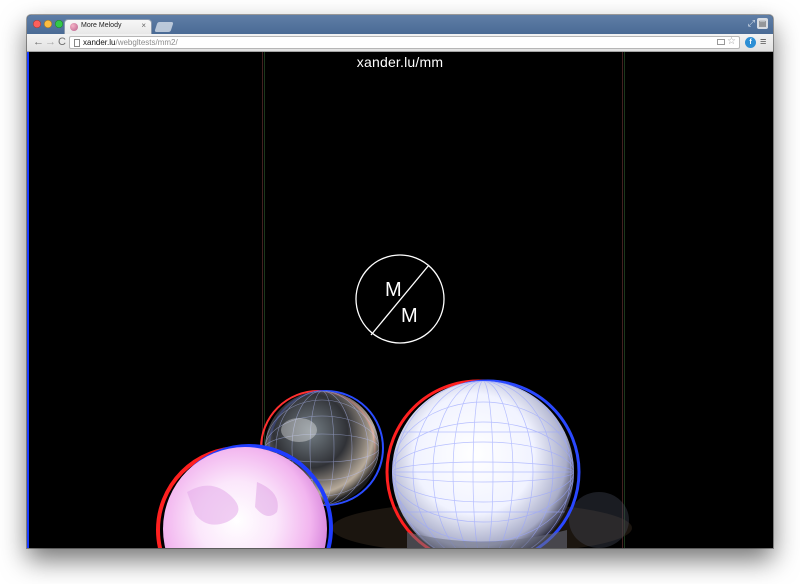 Image resolution: width=800 pixels, height=584 pixels. What do you see at coordinates (409, 316) in the screenshot?
I see `logo-letter-bottom: M` at bounding box center [409, 316].